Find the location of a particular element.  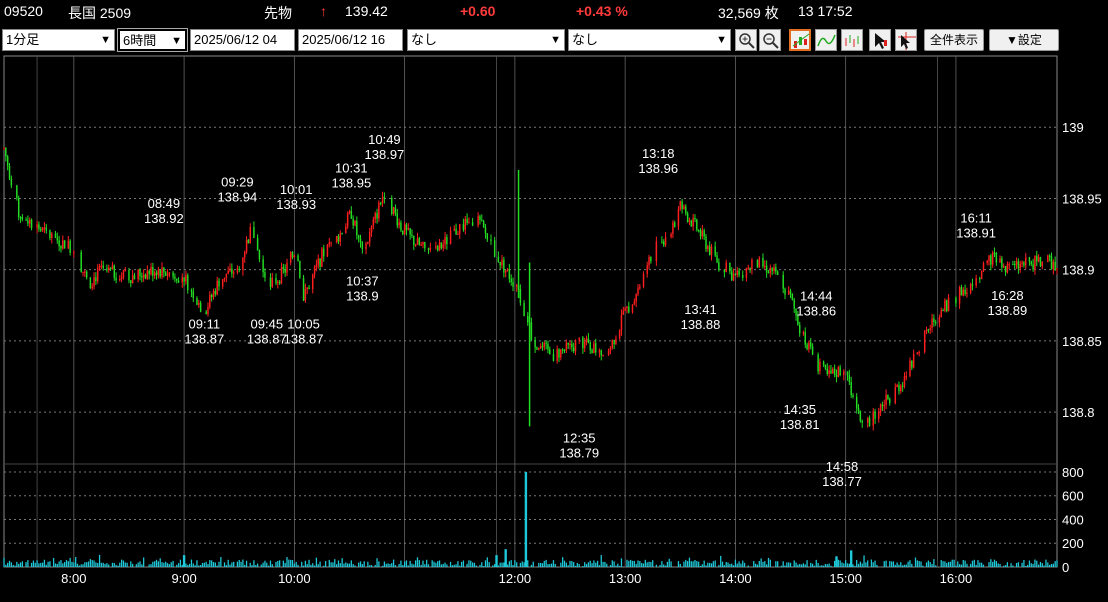

indicator1-select: なし ▼ is located at coordinates (486, 40).